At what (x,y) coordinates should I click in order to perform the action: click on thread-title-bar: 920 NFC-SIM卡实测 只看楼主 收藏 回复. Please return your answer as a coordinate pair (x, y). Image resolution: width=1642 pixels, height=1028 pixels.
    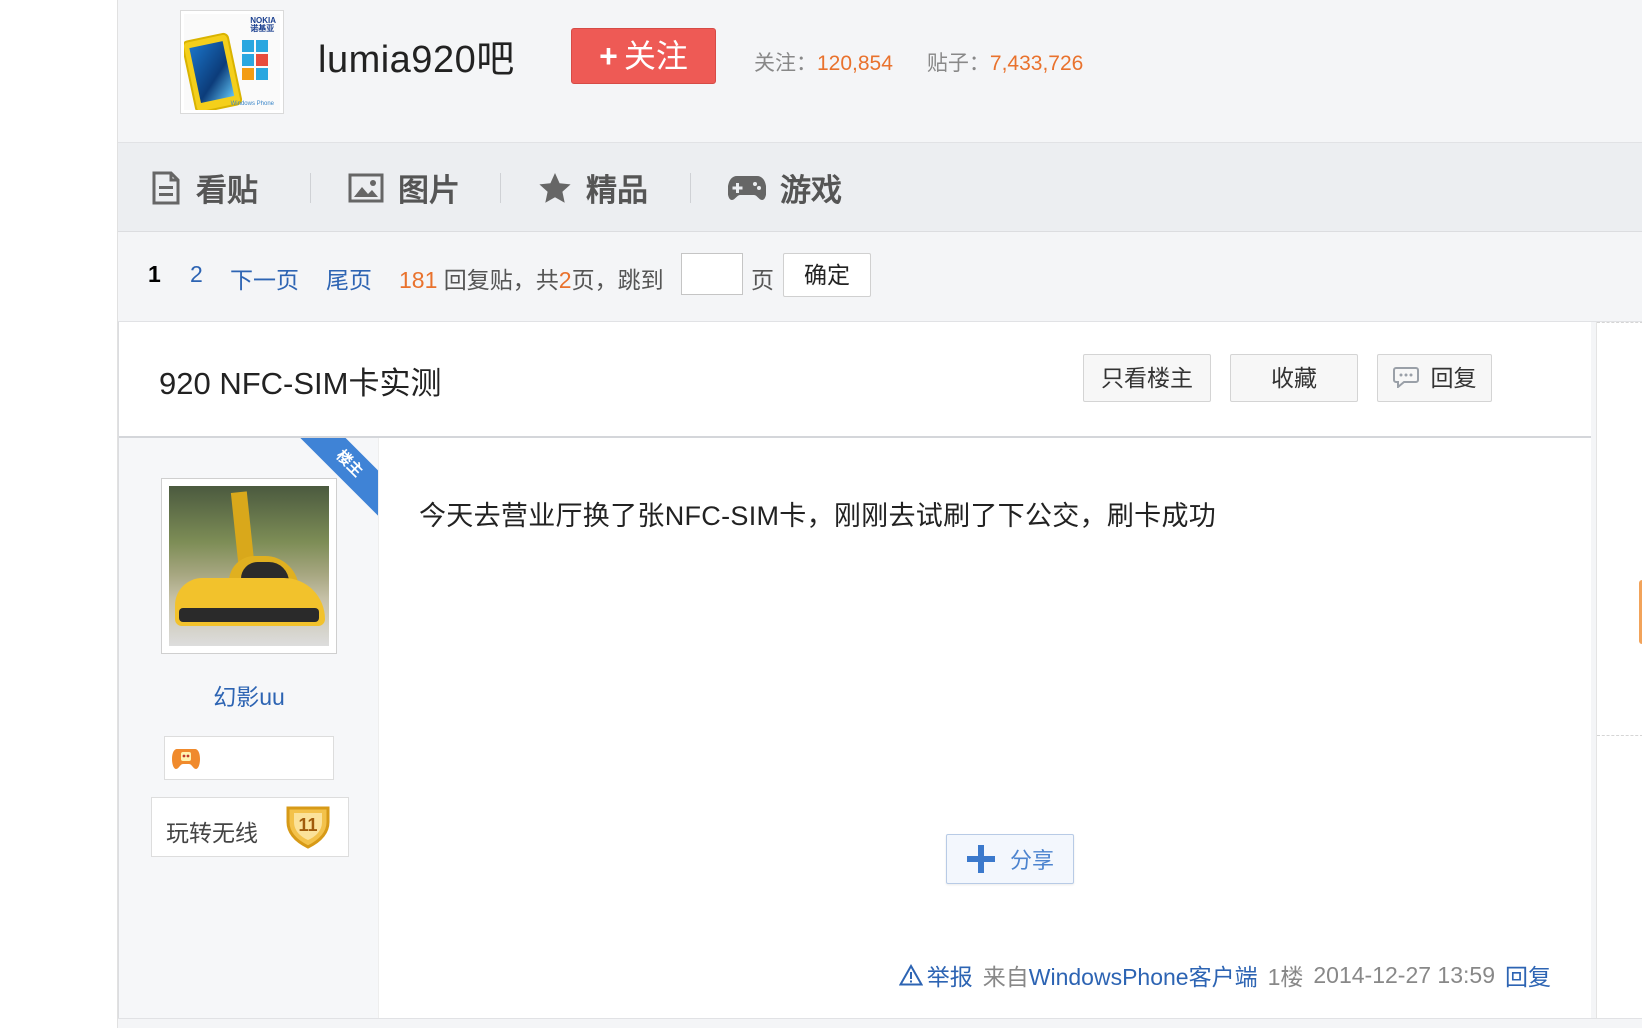
    Looking at the image, I should click on (855, 380).